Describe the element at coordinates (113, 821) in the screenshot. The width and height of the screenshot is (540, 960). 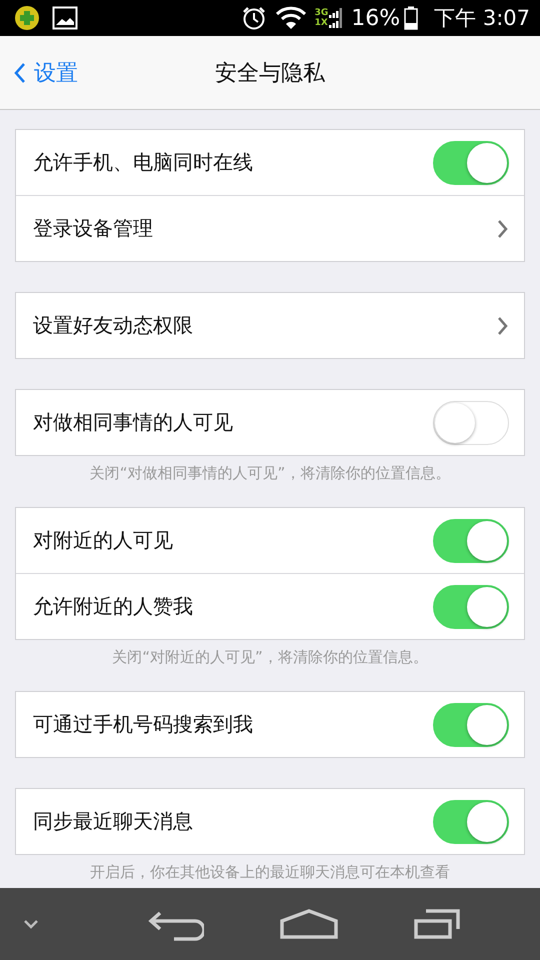
I see `row-label: 同步最近聊天消息` at that location.